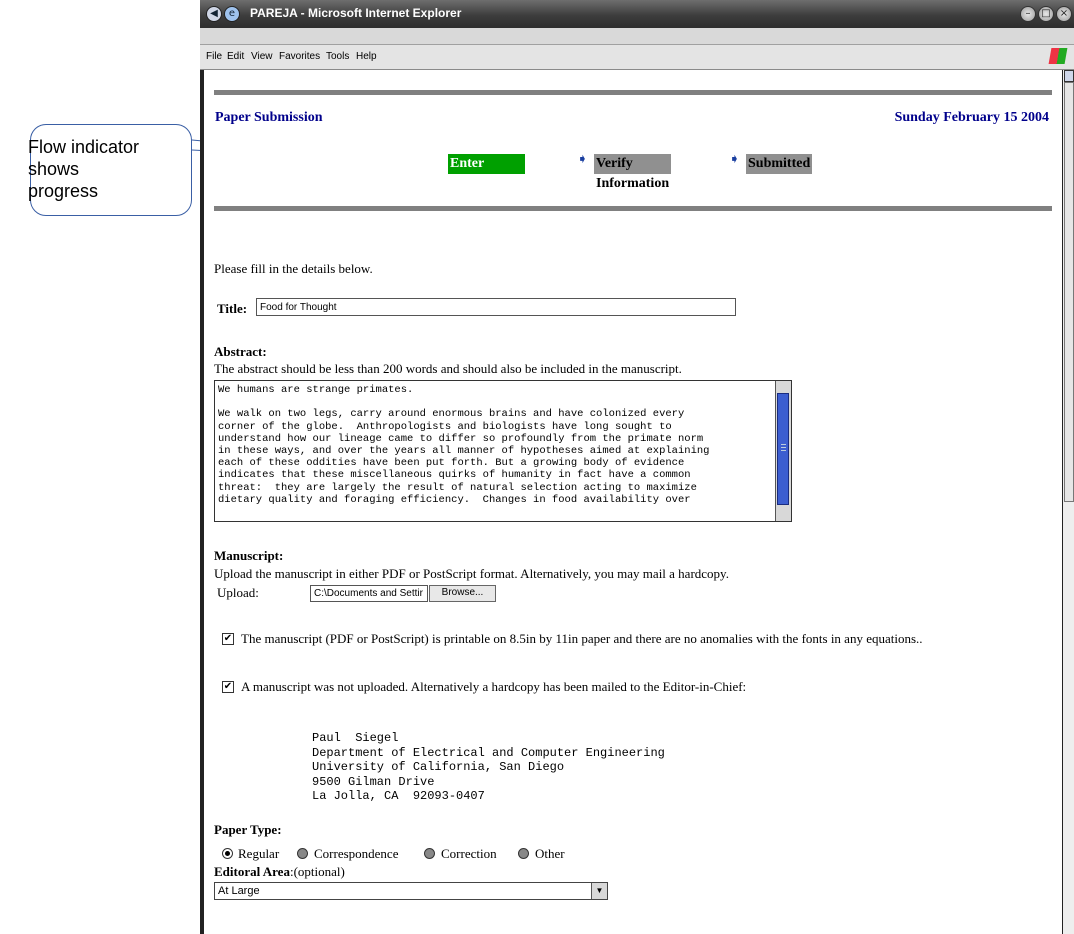 This screenshot has width=1074, height=934. Describe the element at coordinates (1064, 14) in the screenshot. I see `close-icon: ×` at that location.